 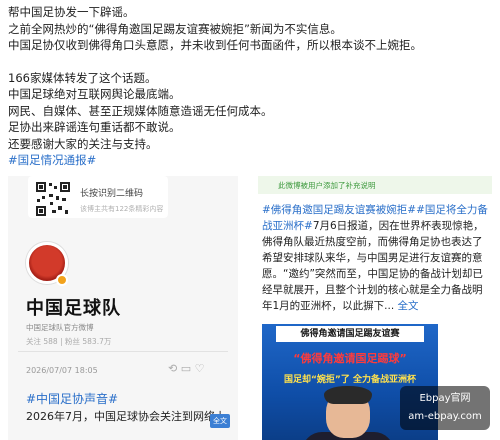 I want to click on watermark: Ebpay官网 am-ebpay.com, so click(x=445, y=408).